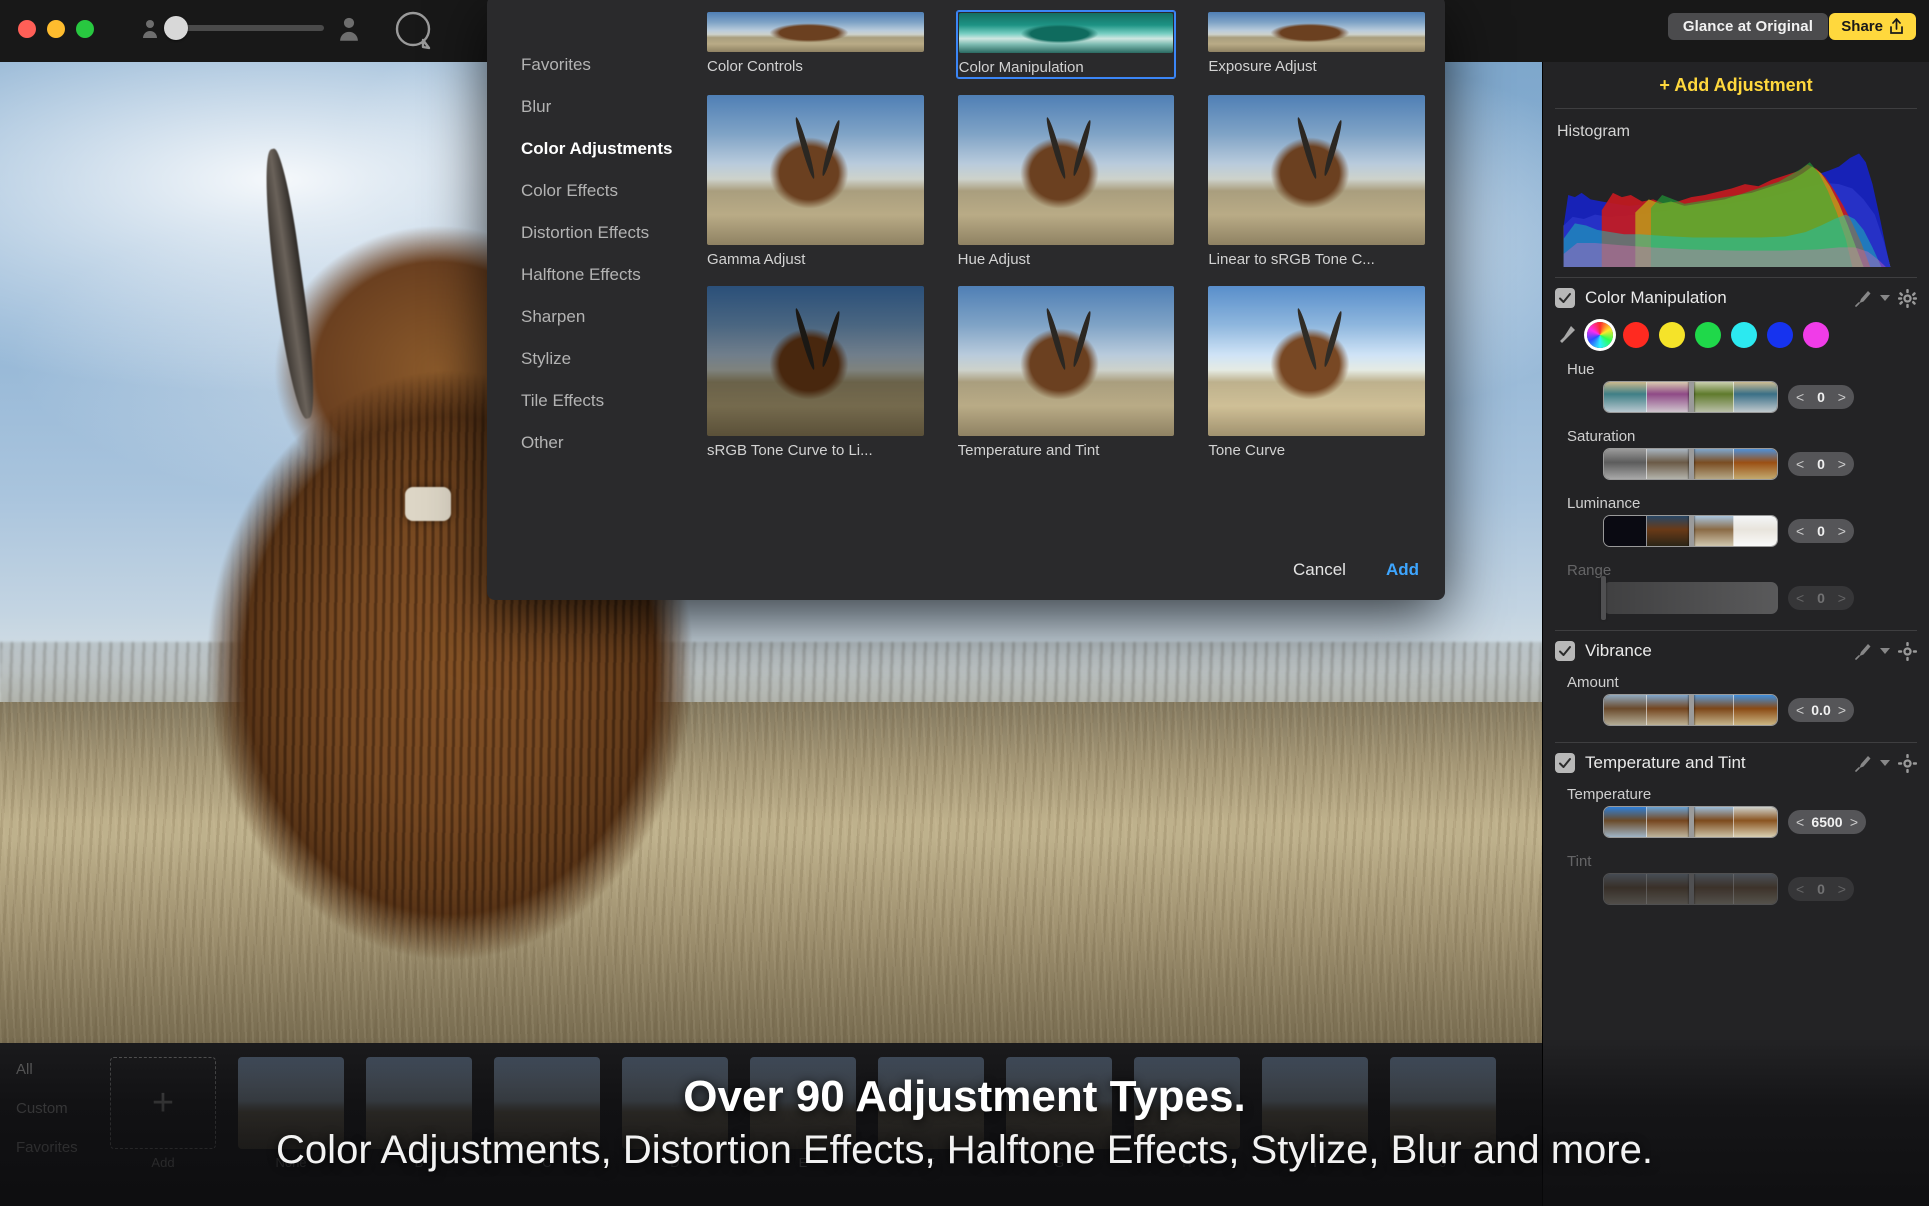 The width and height of the screenshot is (1929, 1206). I want to click on temperature-filmstrip-slider, so click(1690, 822).